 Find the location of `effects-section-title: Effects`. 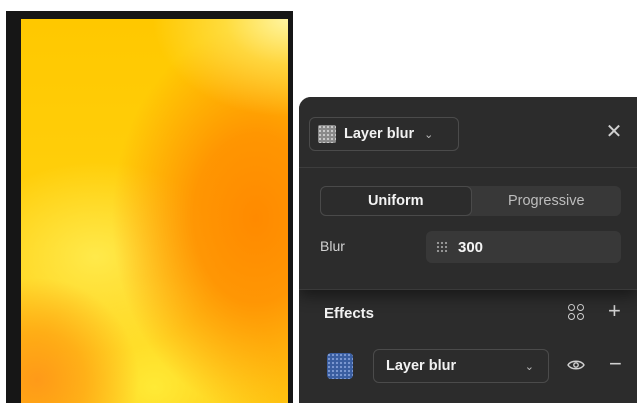

effects-section-title: Effects is located at coordinates (349, 313).